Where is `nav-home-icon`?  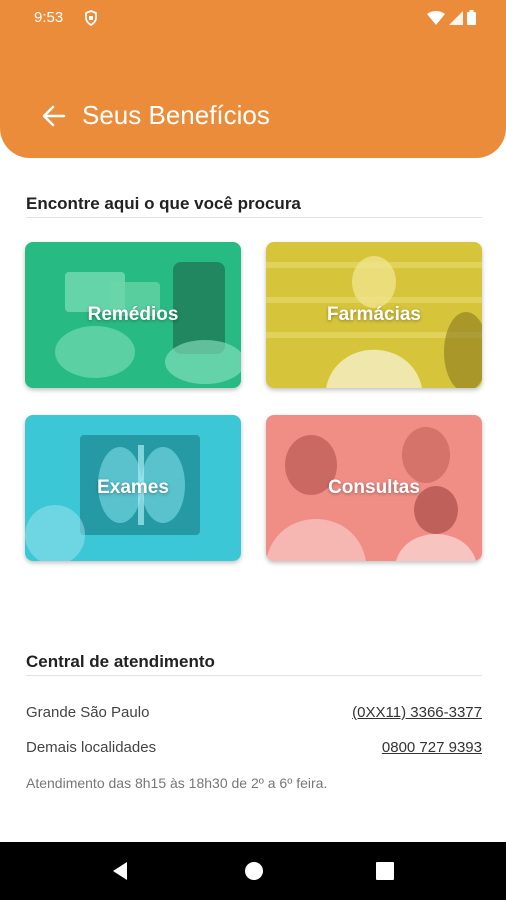 nav-home-icon is located at coordinates (254, 871).